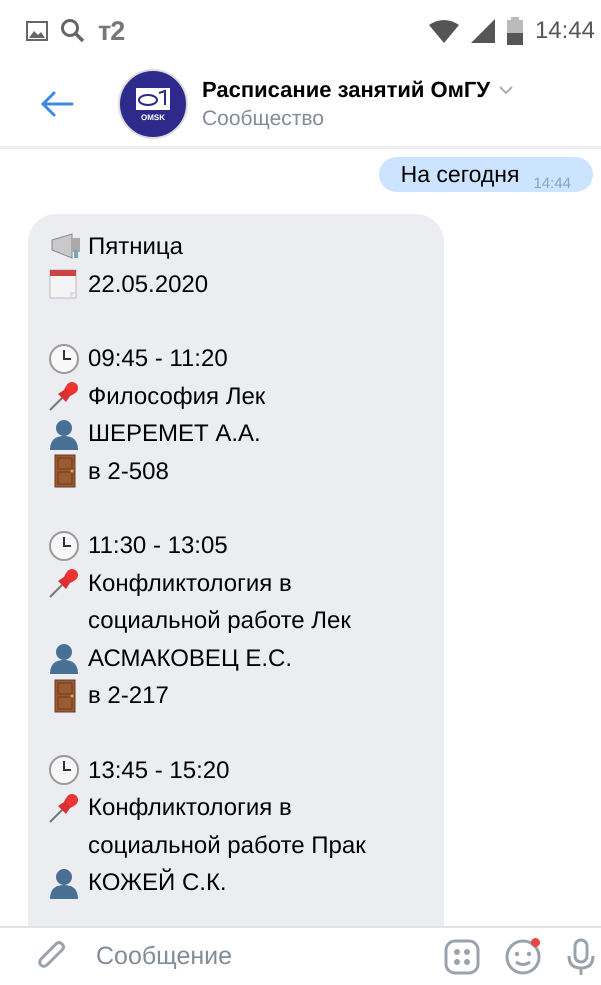 The width and height of the screenshot is (601, 985). Describe the element at coordinates (552, 183) in the screenshot. I see `message-time: 14:44` at that location.